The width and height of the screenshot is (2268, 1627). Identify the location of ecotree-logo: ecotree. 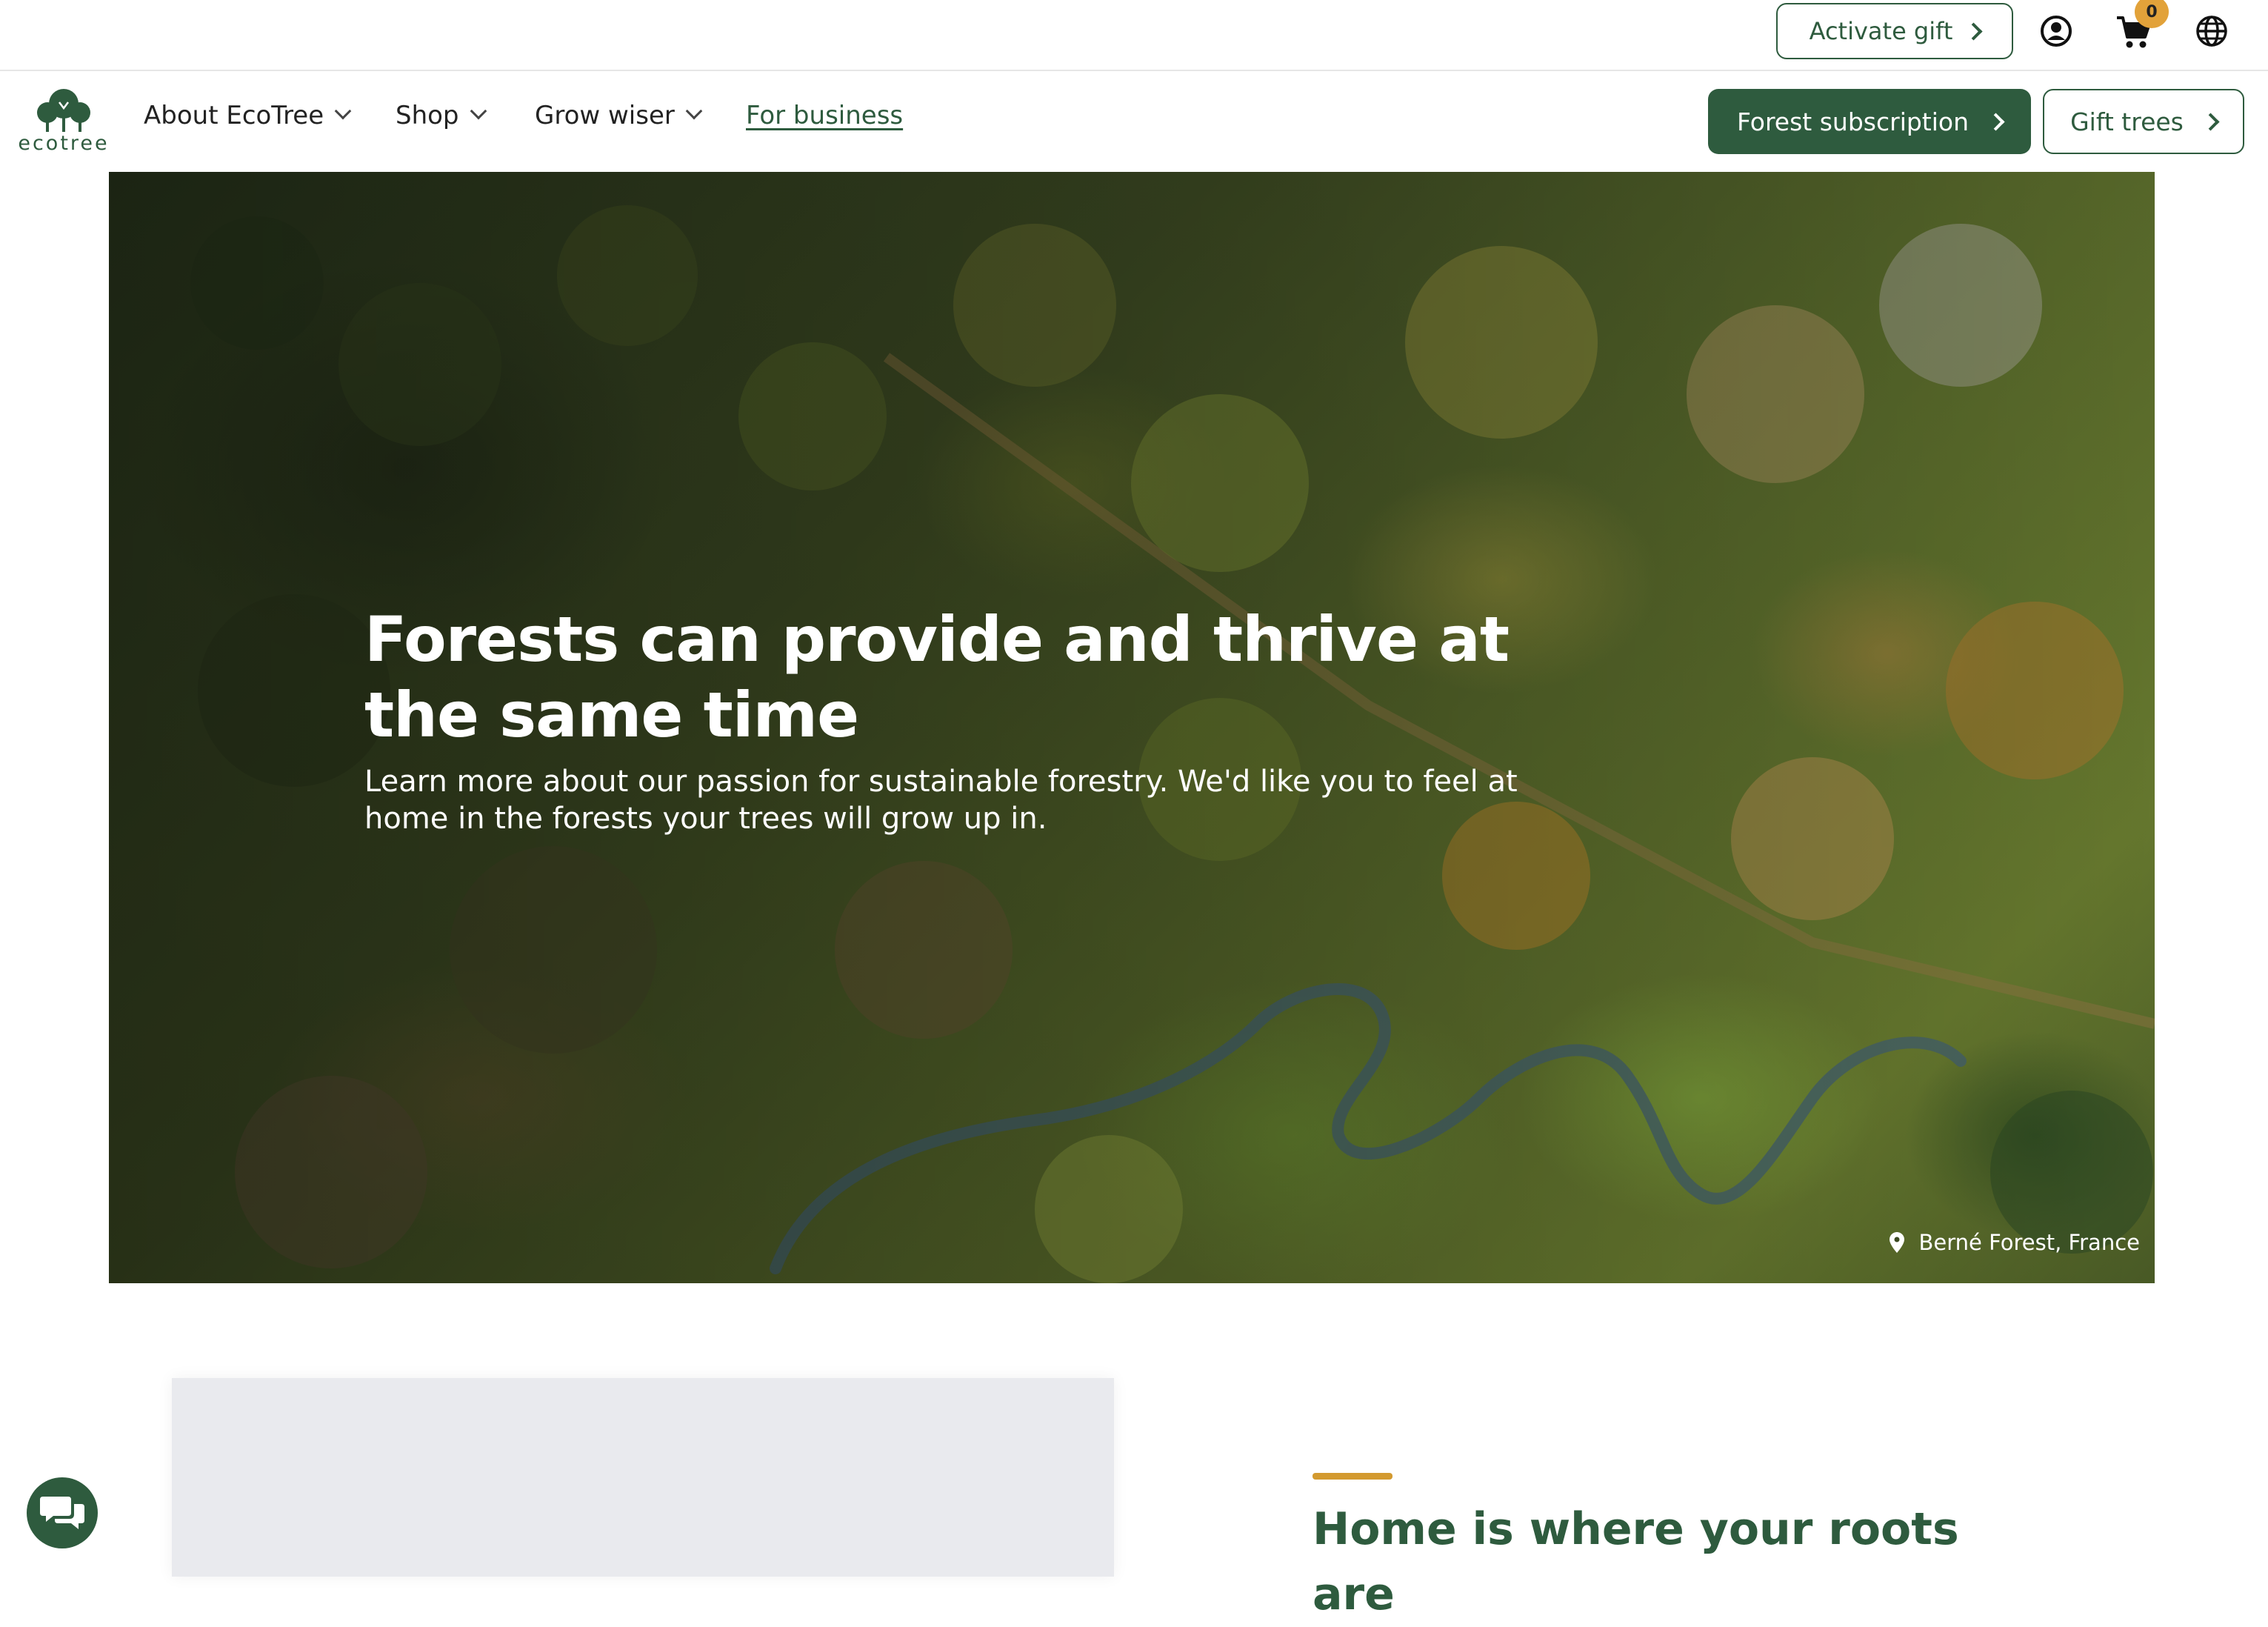
(64, 120).